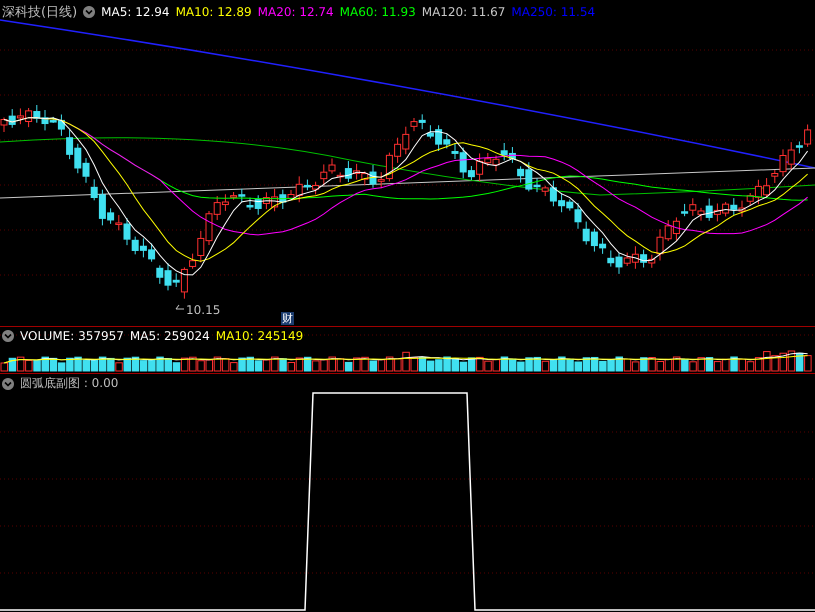  What do you see at coordinates (180, 307) in the screenshot?
I see `low-price-arrow` at bounding box center [180, 307].